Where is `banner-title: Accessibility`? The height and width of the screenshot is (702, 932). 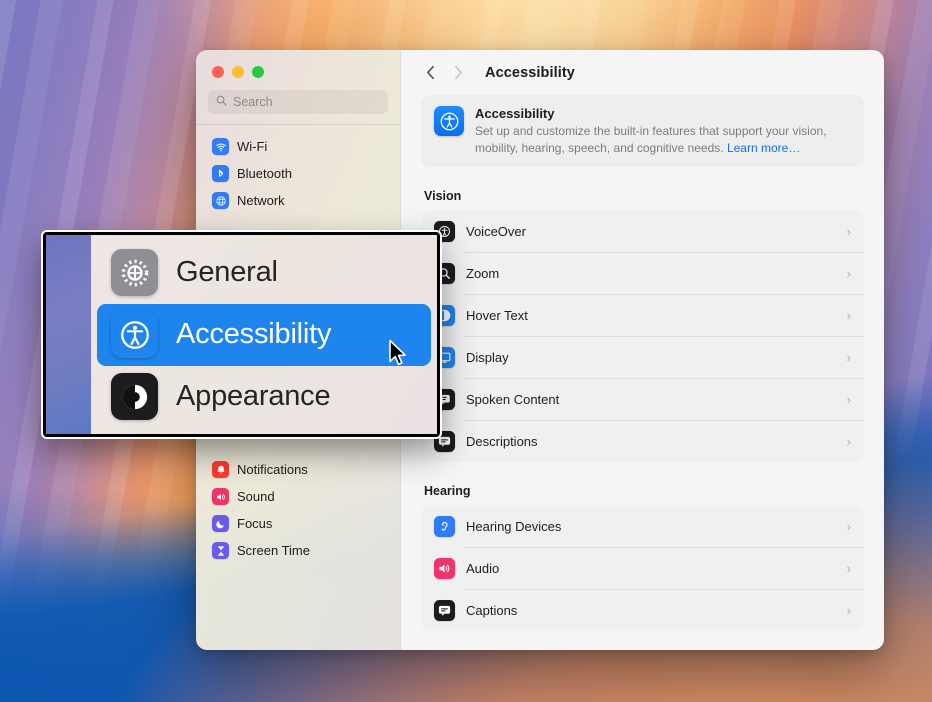 banner-title: Accessibility is located at coordinates (515, 113).